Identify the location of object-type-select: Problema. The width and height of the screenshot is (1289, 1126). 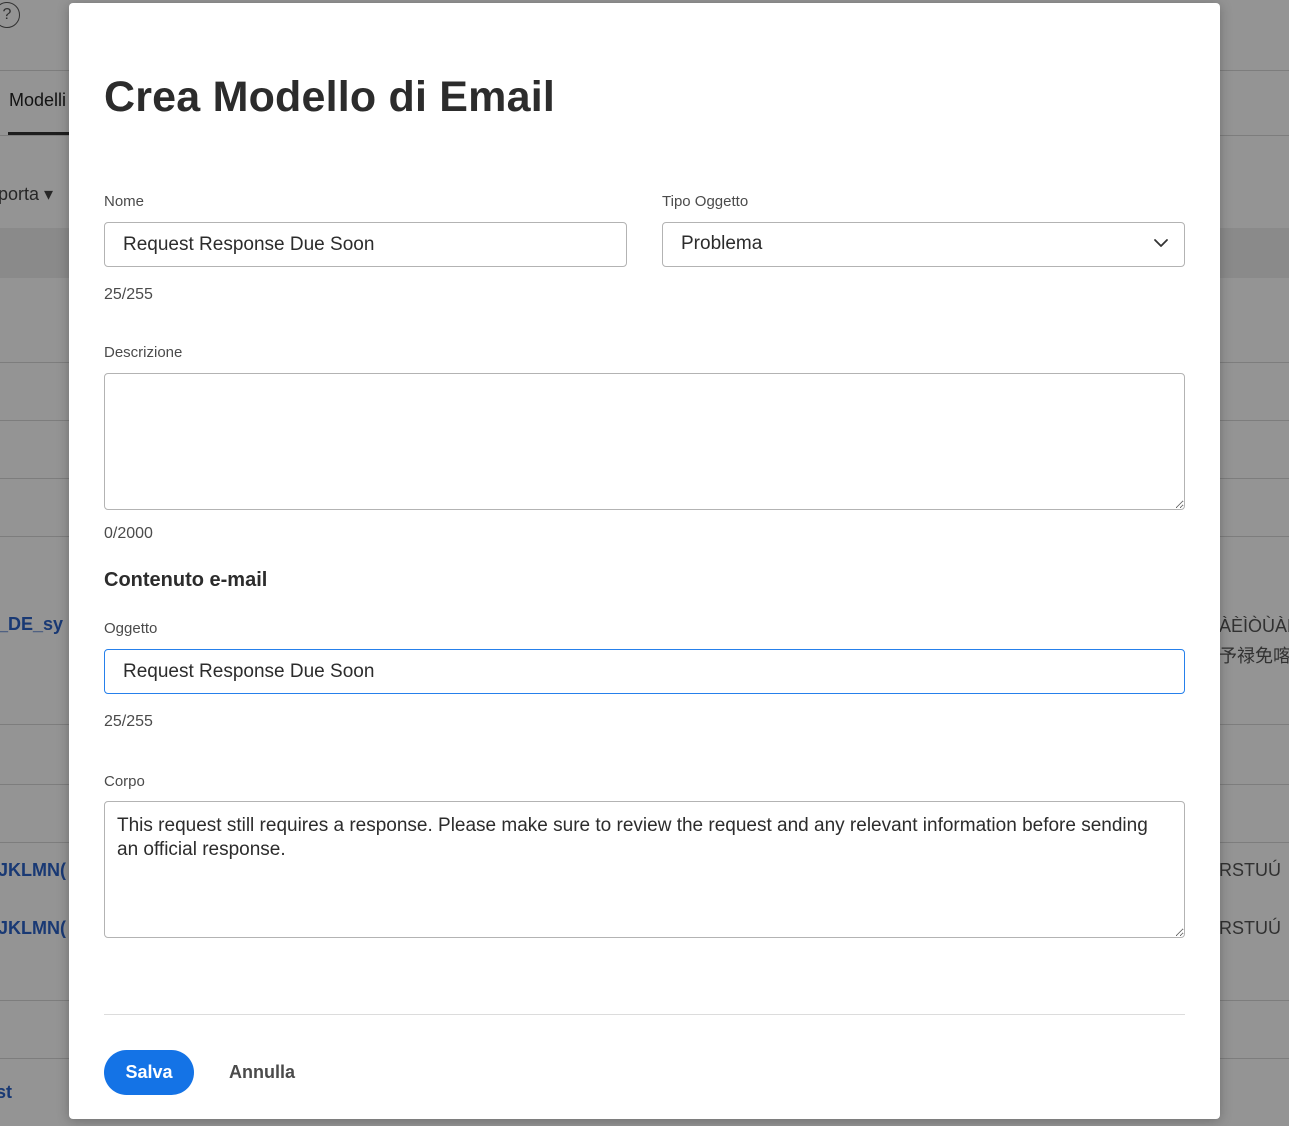
(923, 244).